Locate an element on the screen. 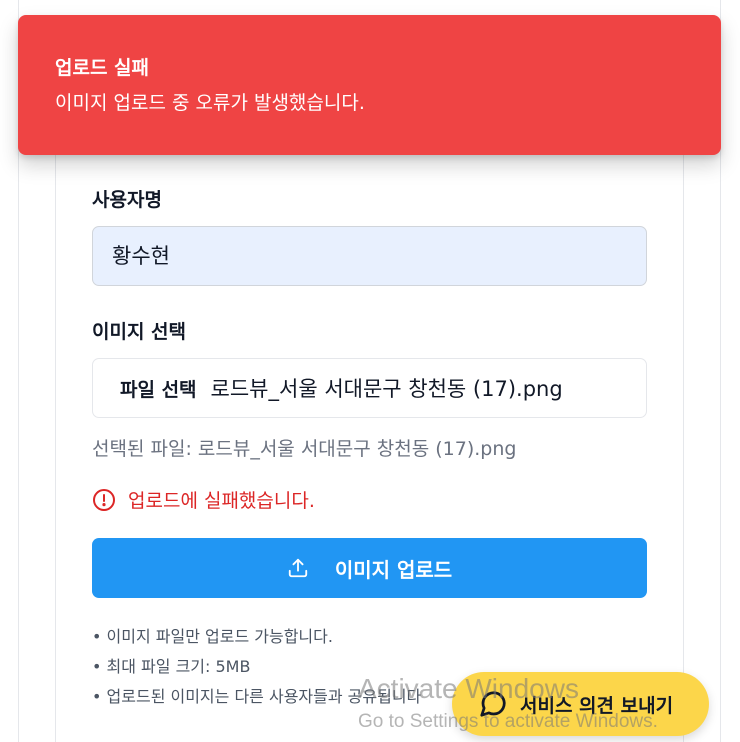 The height and width of the screenshot is (742, 740). toast-title: 업로드 실패 is located at coordinates (102, 68).